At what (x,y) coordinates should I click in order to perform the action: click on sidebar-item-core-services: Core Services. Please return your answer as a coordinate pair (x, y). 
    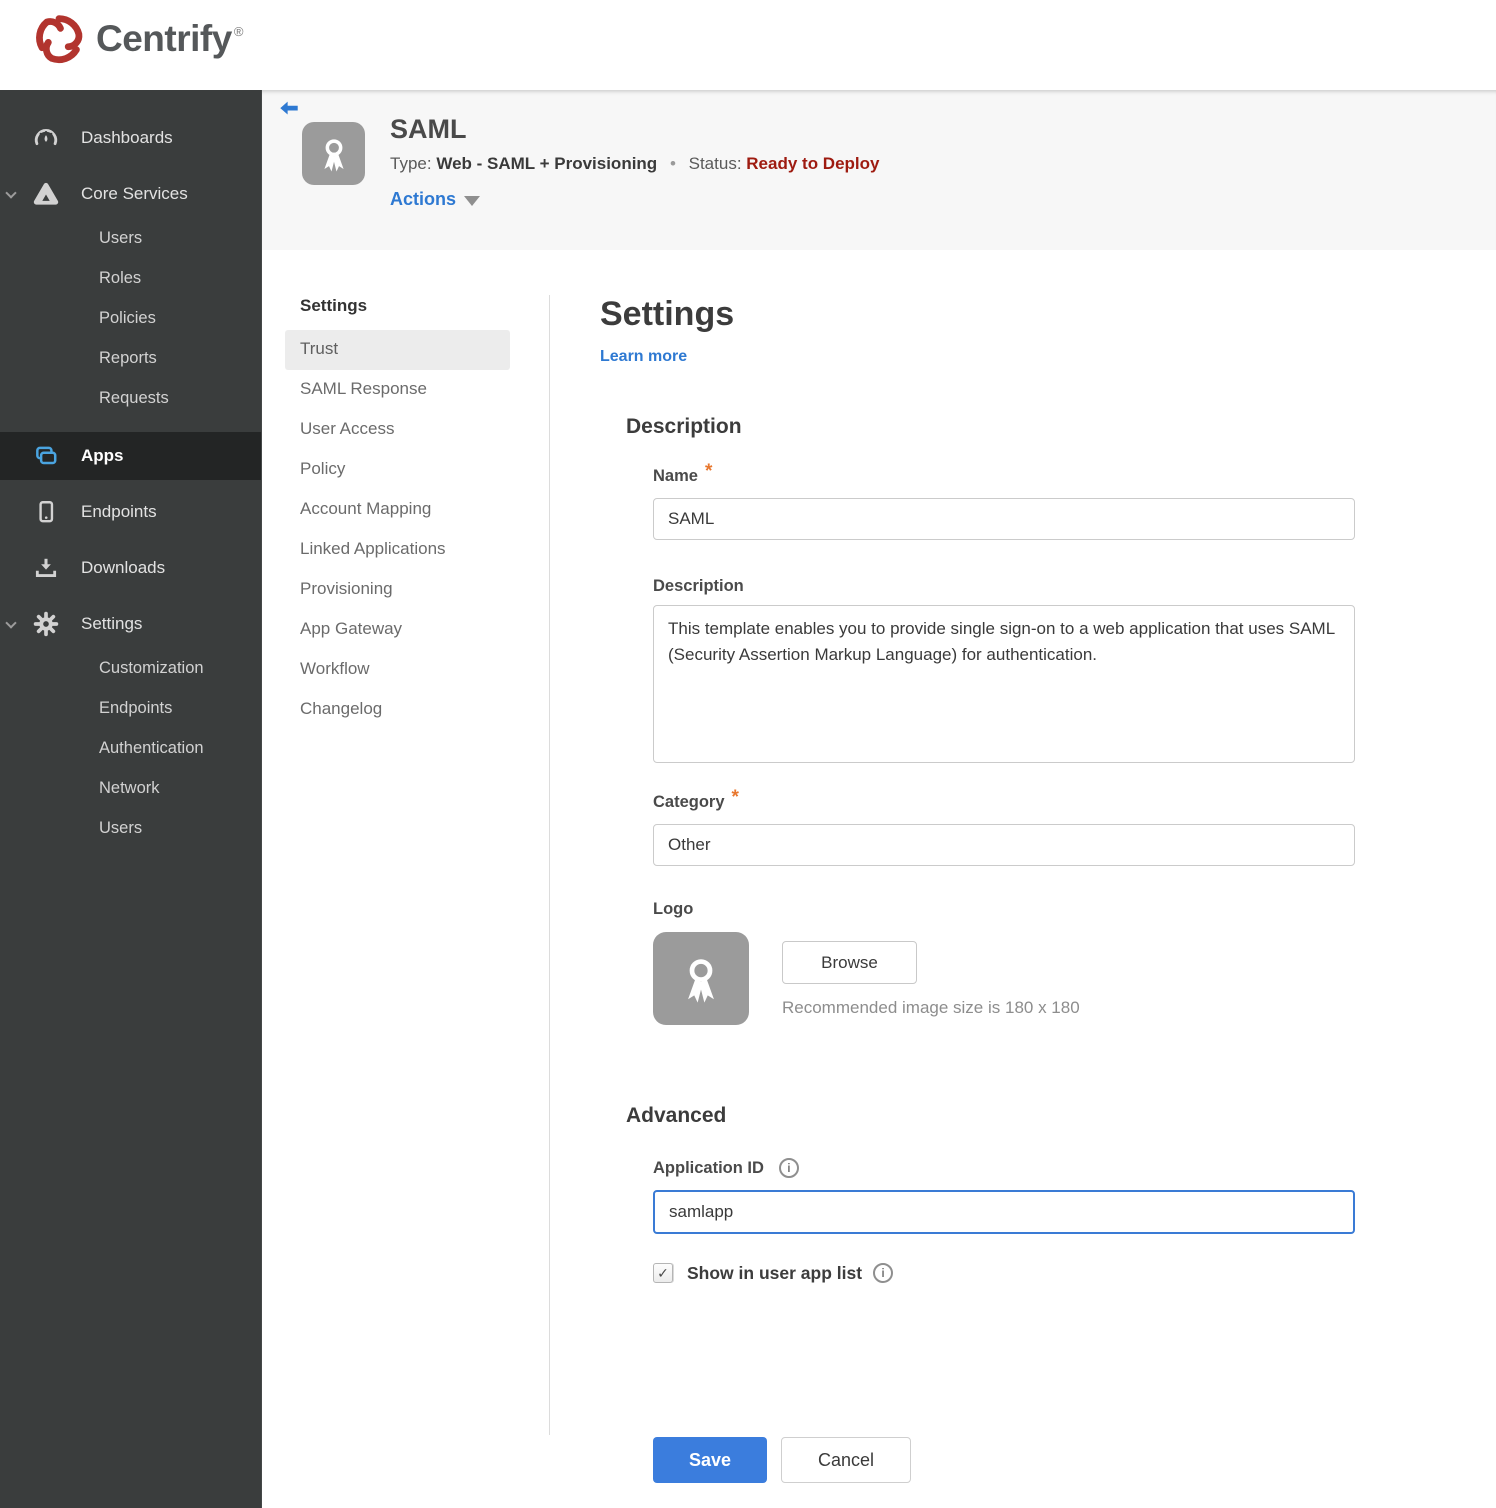
    Looking at the image, I should click on (130, 194).